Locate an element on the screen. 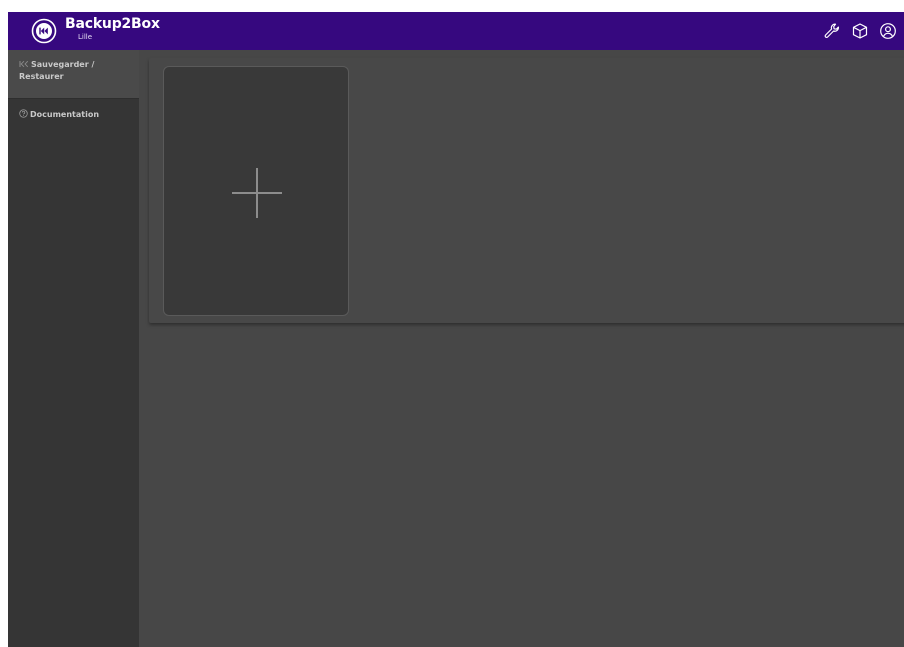 Image resolution: width=904 pixels, height=647 pixels. add-card-button is located at coordinates (256, 191).